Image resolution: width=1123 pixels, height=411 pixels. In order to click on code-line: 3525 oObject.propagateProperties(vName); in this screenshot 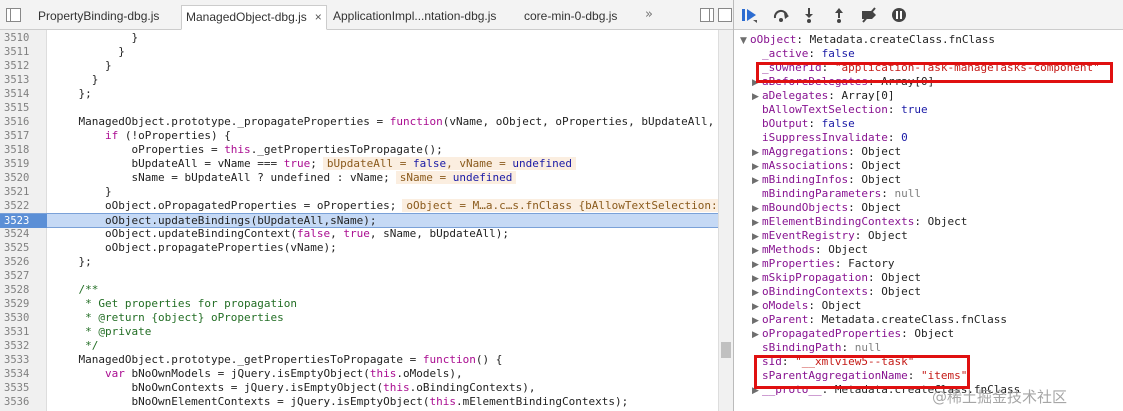, I will do `click(359, 248)`.